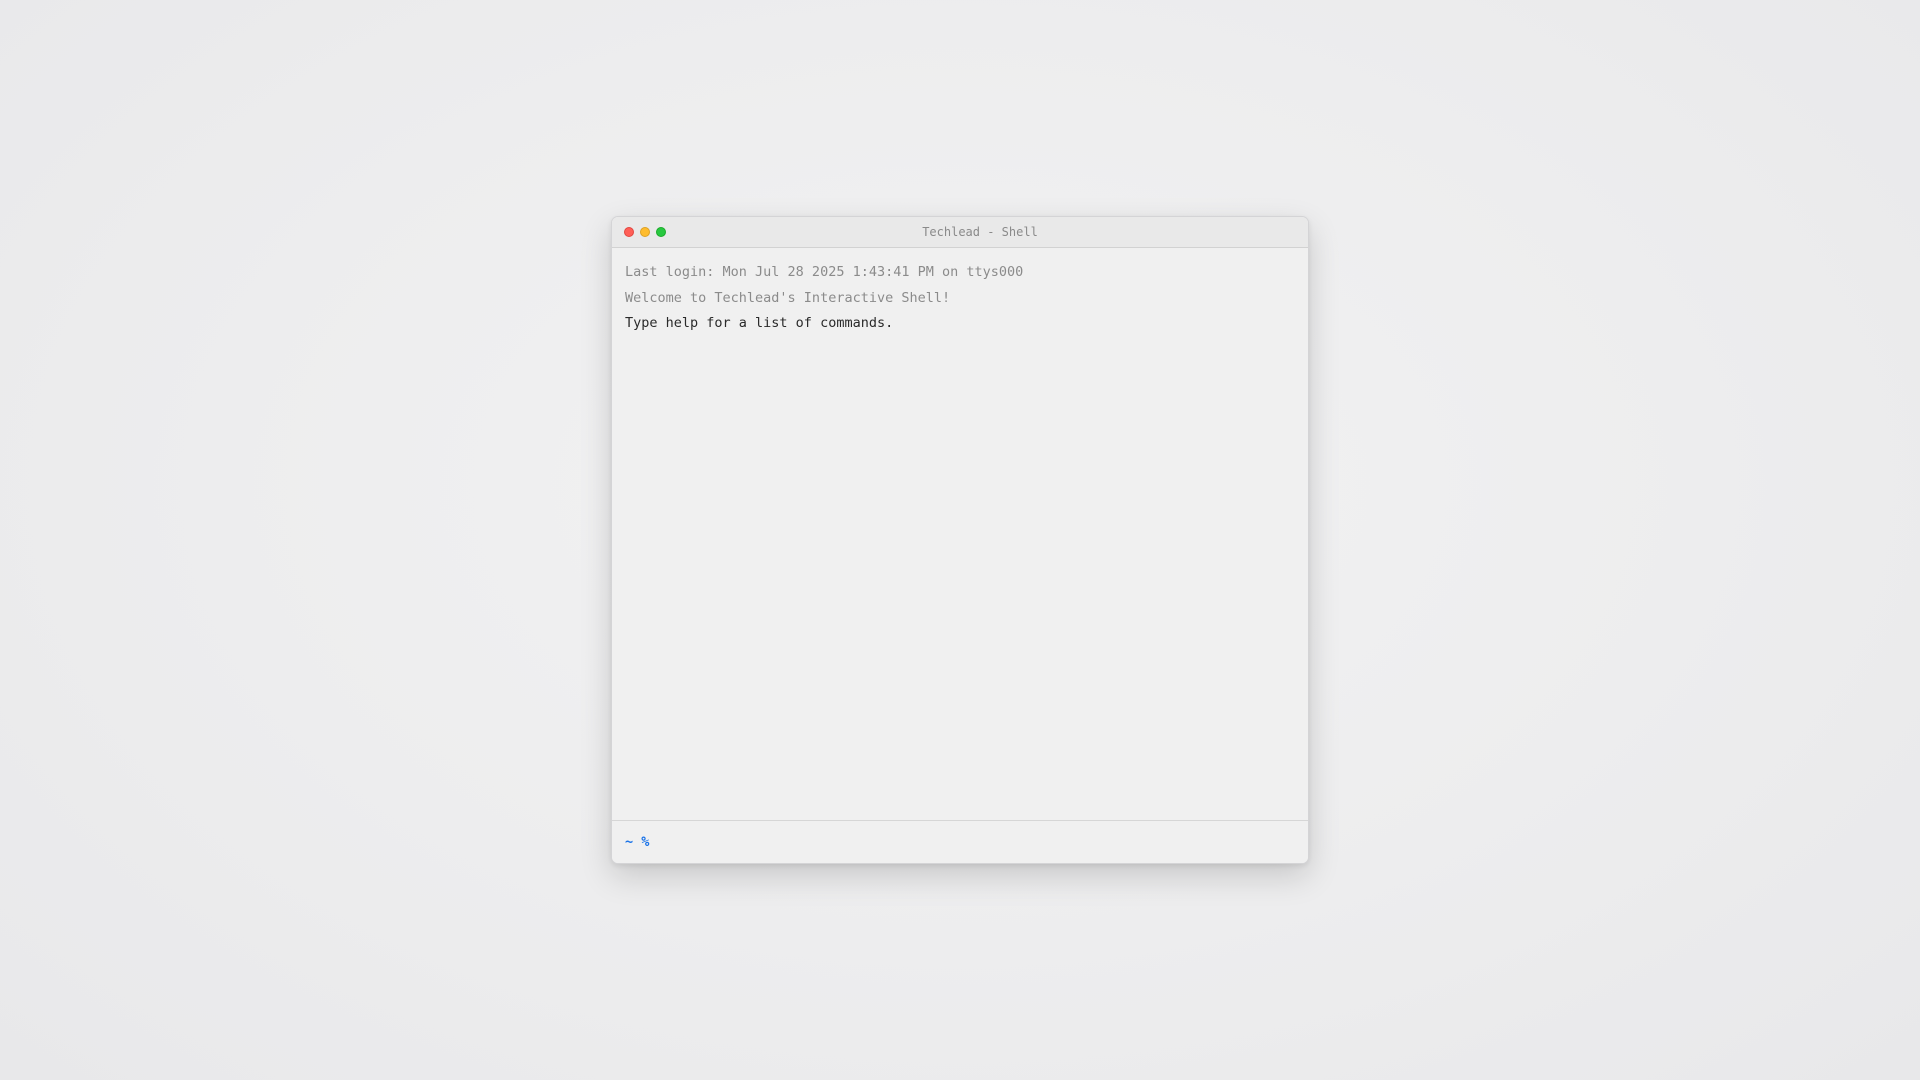 Image resolution: width=1920 pixels, height=1080 pixels. I want to click on prompt-symbol: ~ %, so click(637, 842).